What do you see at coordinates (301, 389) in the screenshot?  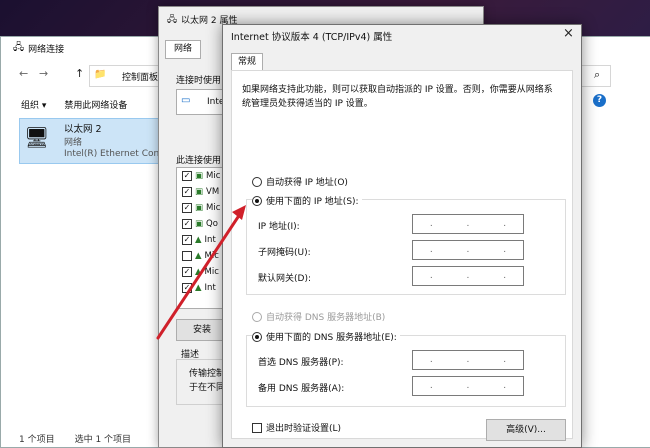 I see `alternate-dns-label: 备用 DNS 服务器(A):` at bounding box center [301, 389].